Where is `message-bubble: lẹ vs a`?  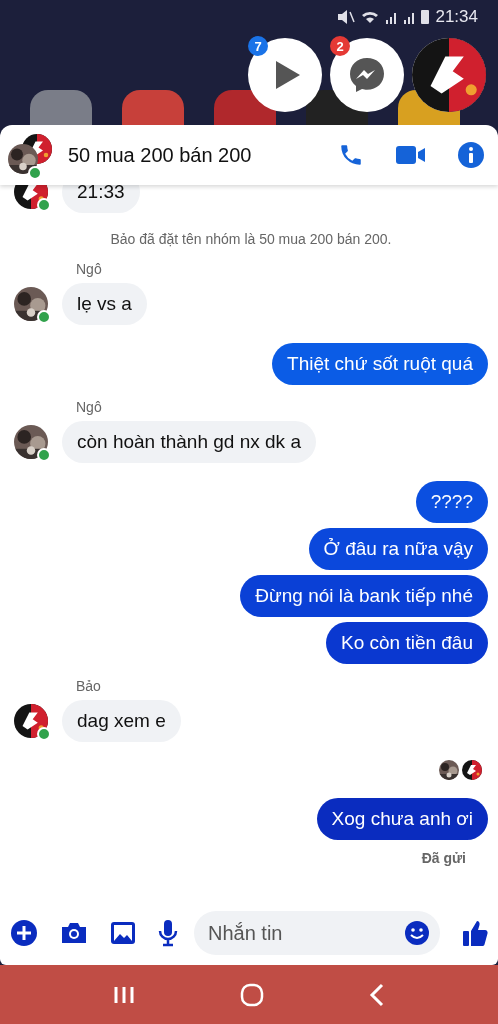
message-bubble: lẹ vs a is located at coordinates (104, 304).